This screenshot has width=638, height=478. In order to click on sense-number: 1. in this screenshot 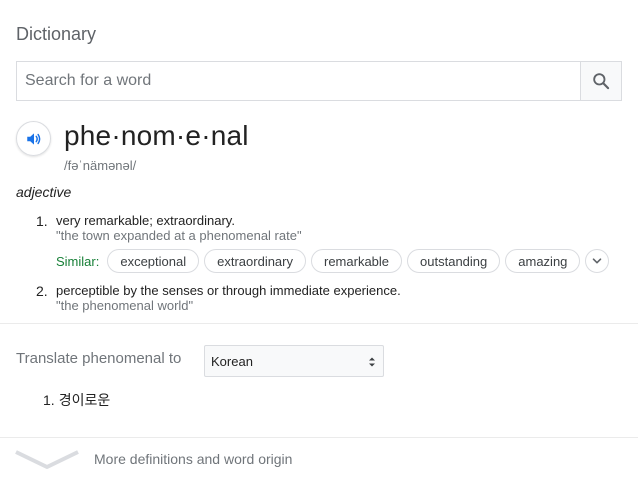, I will do `click(42, 221)`.